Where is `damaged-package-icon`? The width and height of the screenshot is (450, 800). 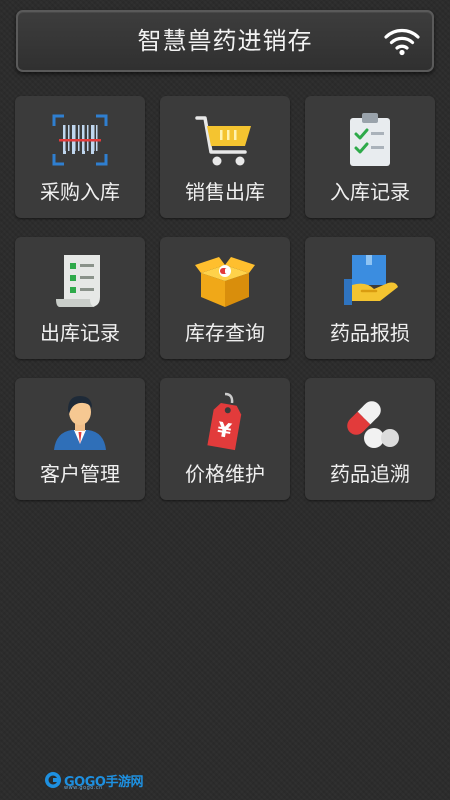
damaged-package-icon is located at coordinates (371, 280).